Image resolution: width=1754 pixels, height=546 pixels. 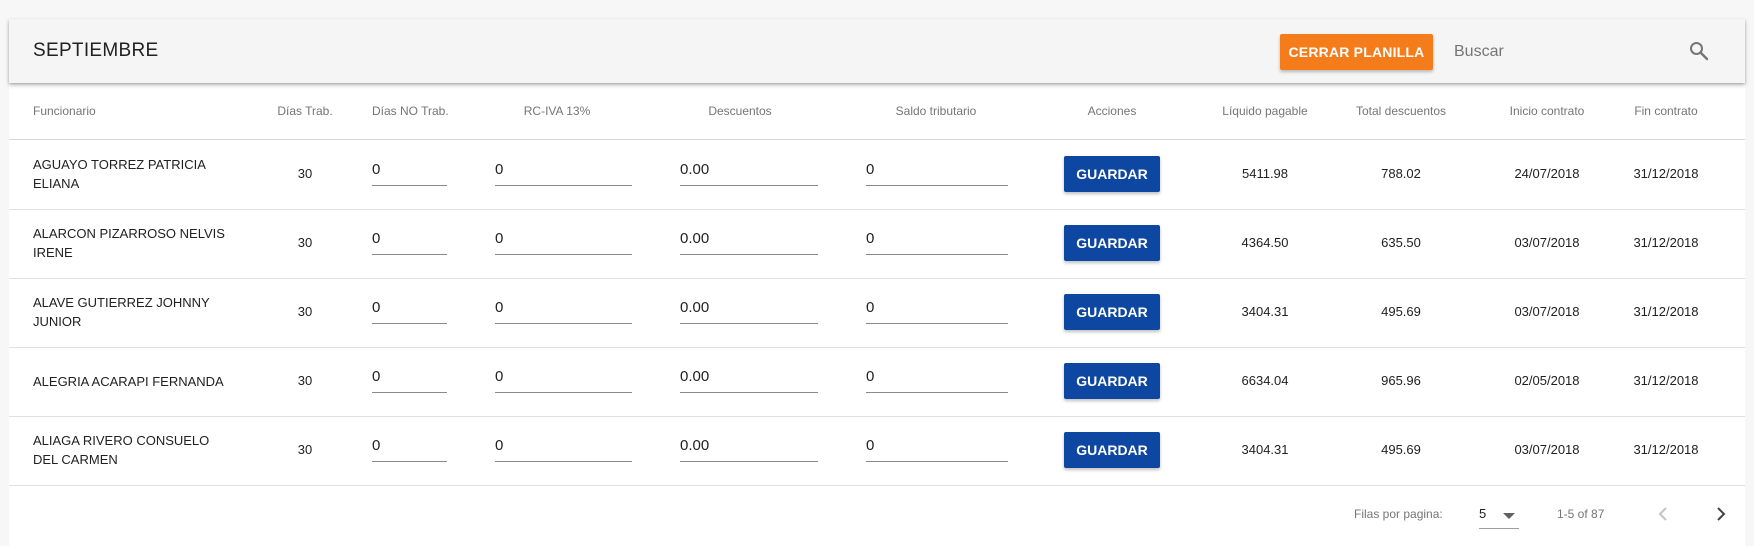 I want to click on total-descuentos-value: 635.50, so click(x=1401, y=242).